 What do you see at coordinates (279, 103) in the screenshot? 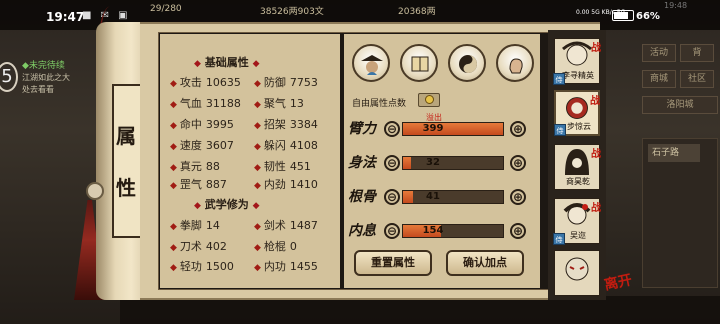
I see `stat-row: ◆ 聚气 13` at bounding box center [279, 103].